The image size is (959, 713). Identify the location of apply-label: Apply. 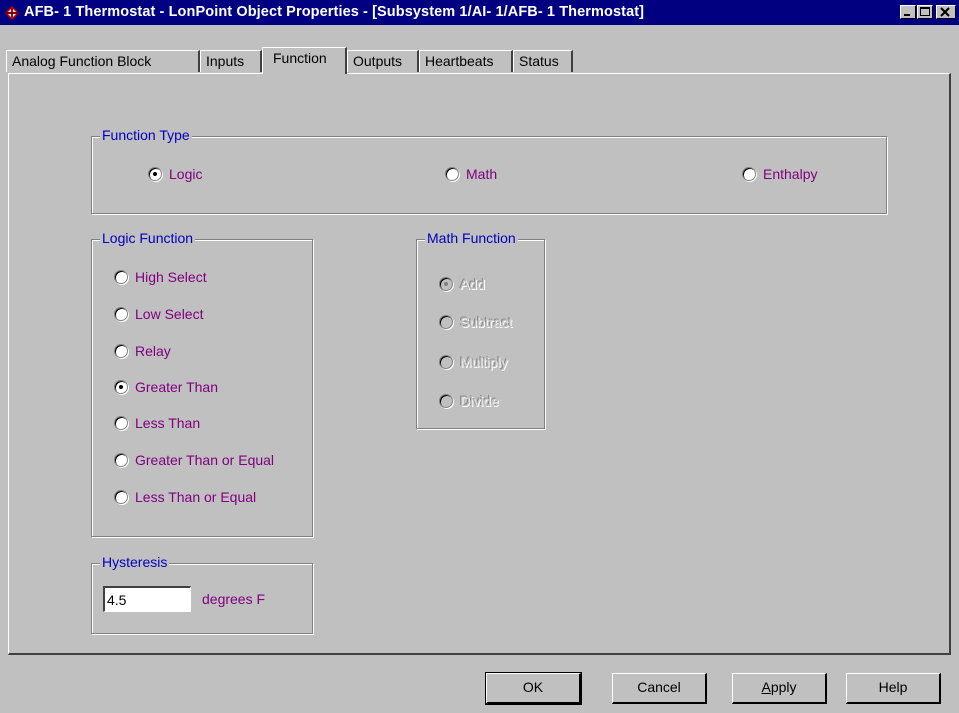
(779, 687).